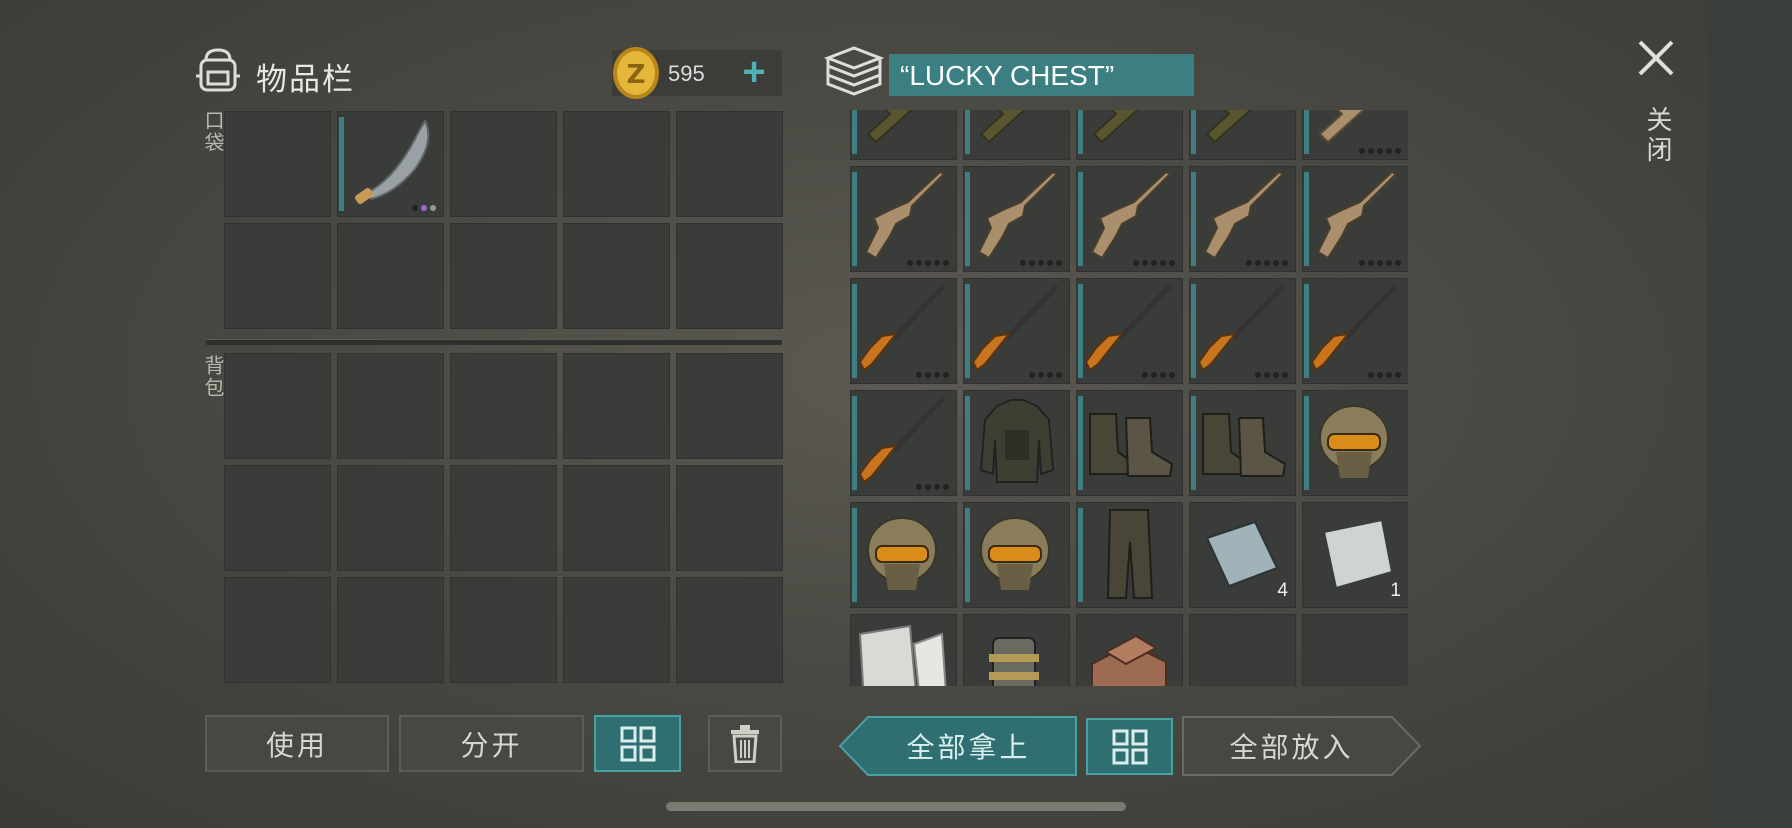 The width and height of the screenshot is (1792, 828). I want to click on add-coins-button: +, so click(754, 72).